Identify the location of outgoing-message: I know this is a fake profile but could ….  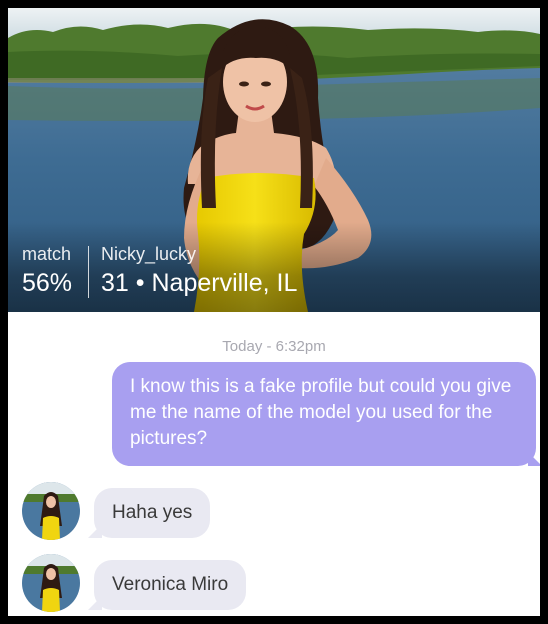
(326, 414).